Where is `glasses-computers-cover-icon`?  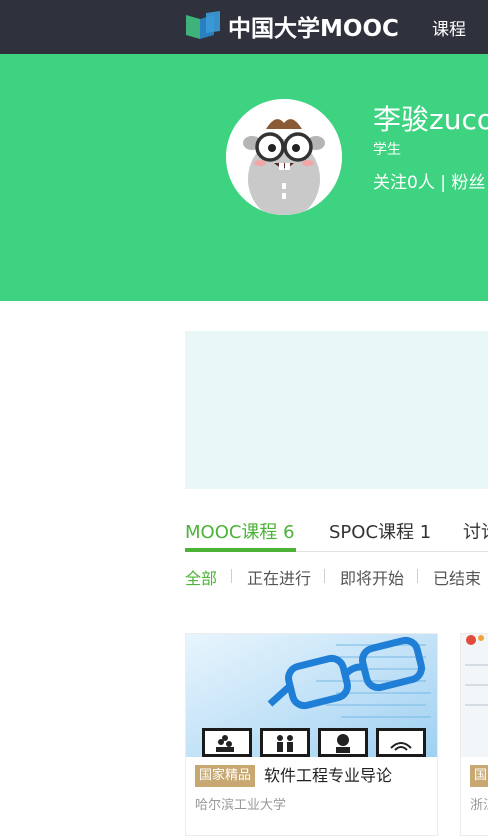
glasses-computers-cover-icon is located at coordinates (311, 695).